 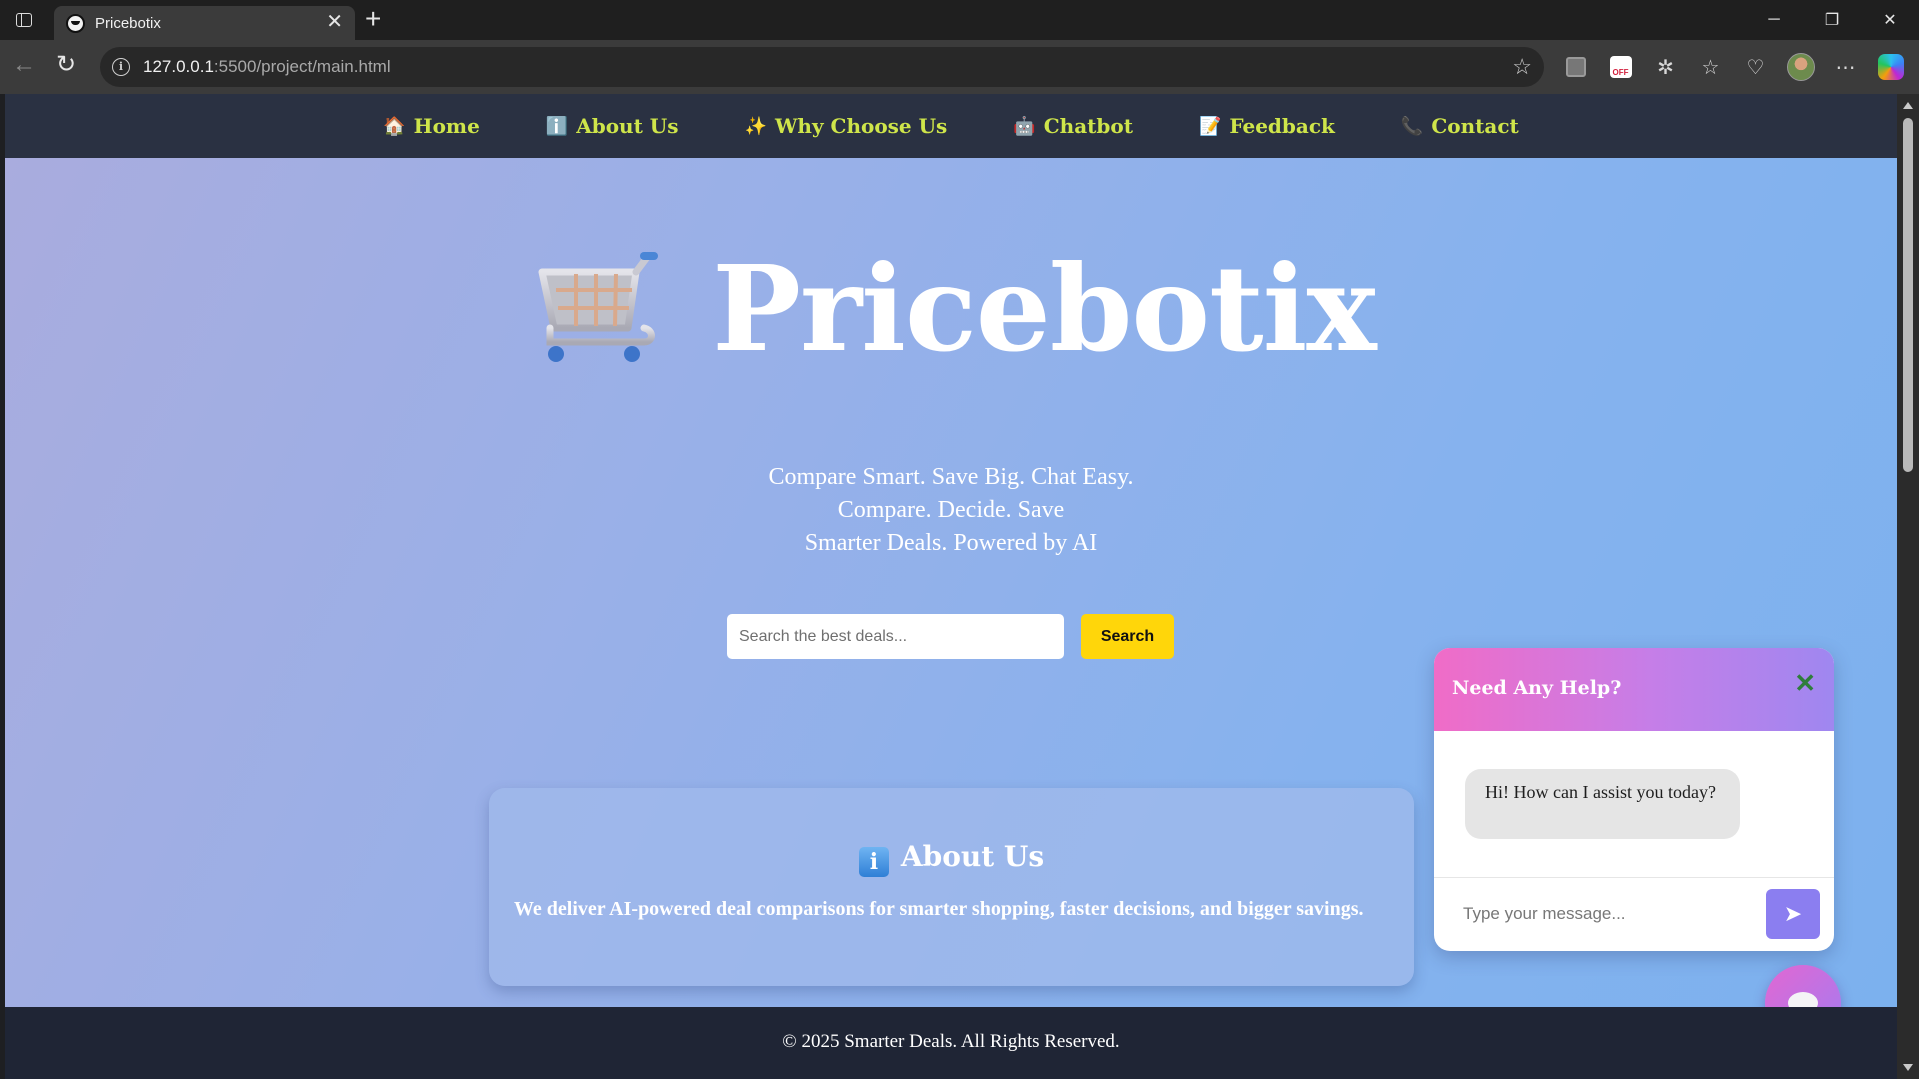 What do you see at coordinates (1210, 126) in the screenshot?
I see `memo-icon: 📝` at bounding box center [1210, 126].